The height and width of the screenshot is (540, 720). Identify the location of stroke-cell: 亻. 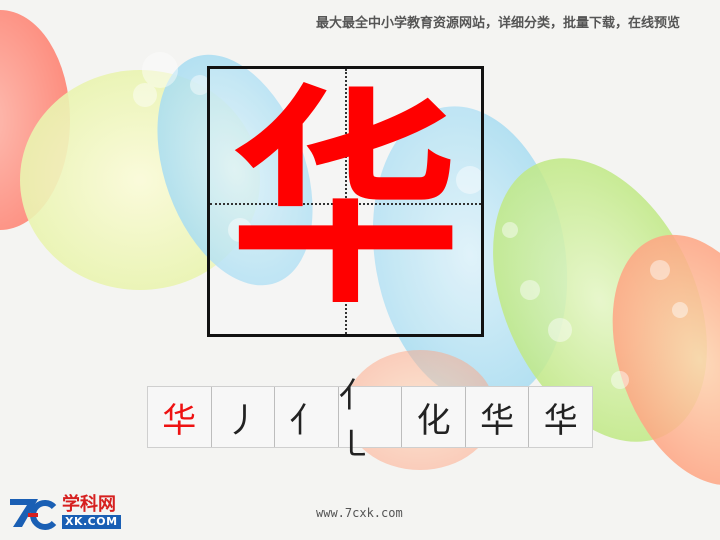
(307, 417).